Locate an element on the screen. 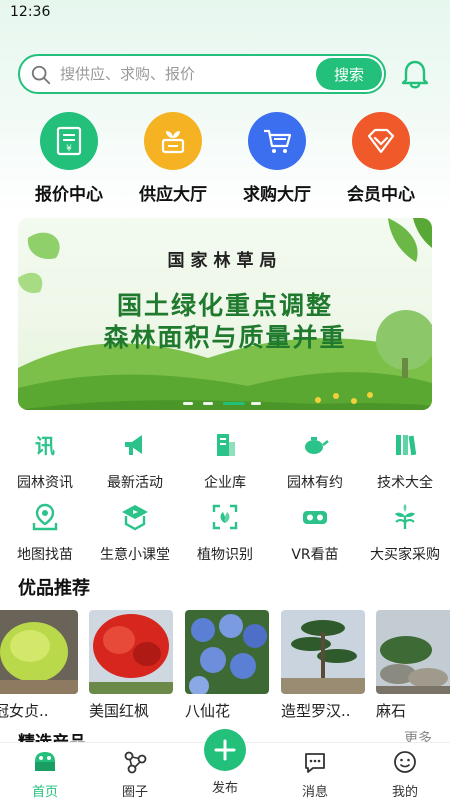 The width and height of the screenshot is (450, 800). tab-profile: 我的 is located at coordinates (405, 771).